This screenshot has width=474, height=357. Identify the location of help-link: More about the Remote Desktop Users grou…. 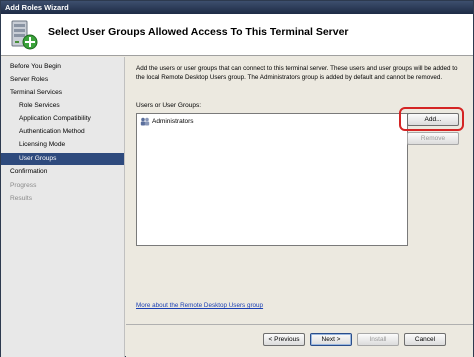
(199, 305).